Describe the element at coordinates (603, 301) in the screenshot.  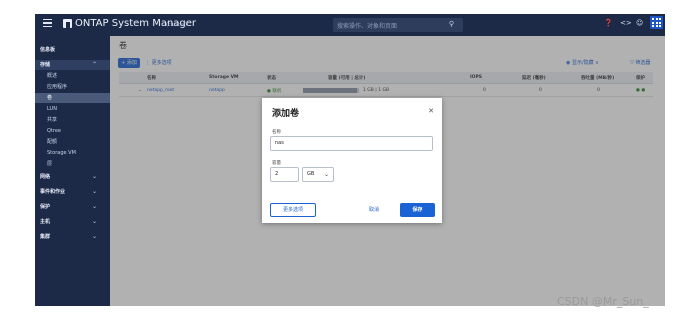
I see `watermark: CSDN @Mr_Sun_` at that location.